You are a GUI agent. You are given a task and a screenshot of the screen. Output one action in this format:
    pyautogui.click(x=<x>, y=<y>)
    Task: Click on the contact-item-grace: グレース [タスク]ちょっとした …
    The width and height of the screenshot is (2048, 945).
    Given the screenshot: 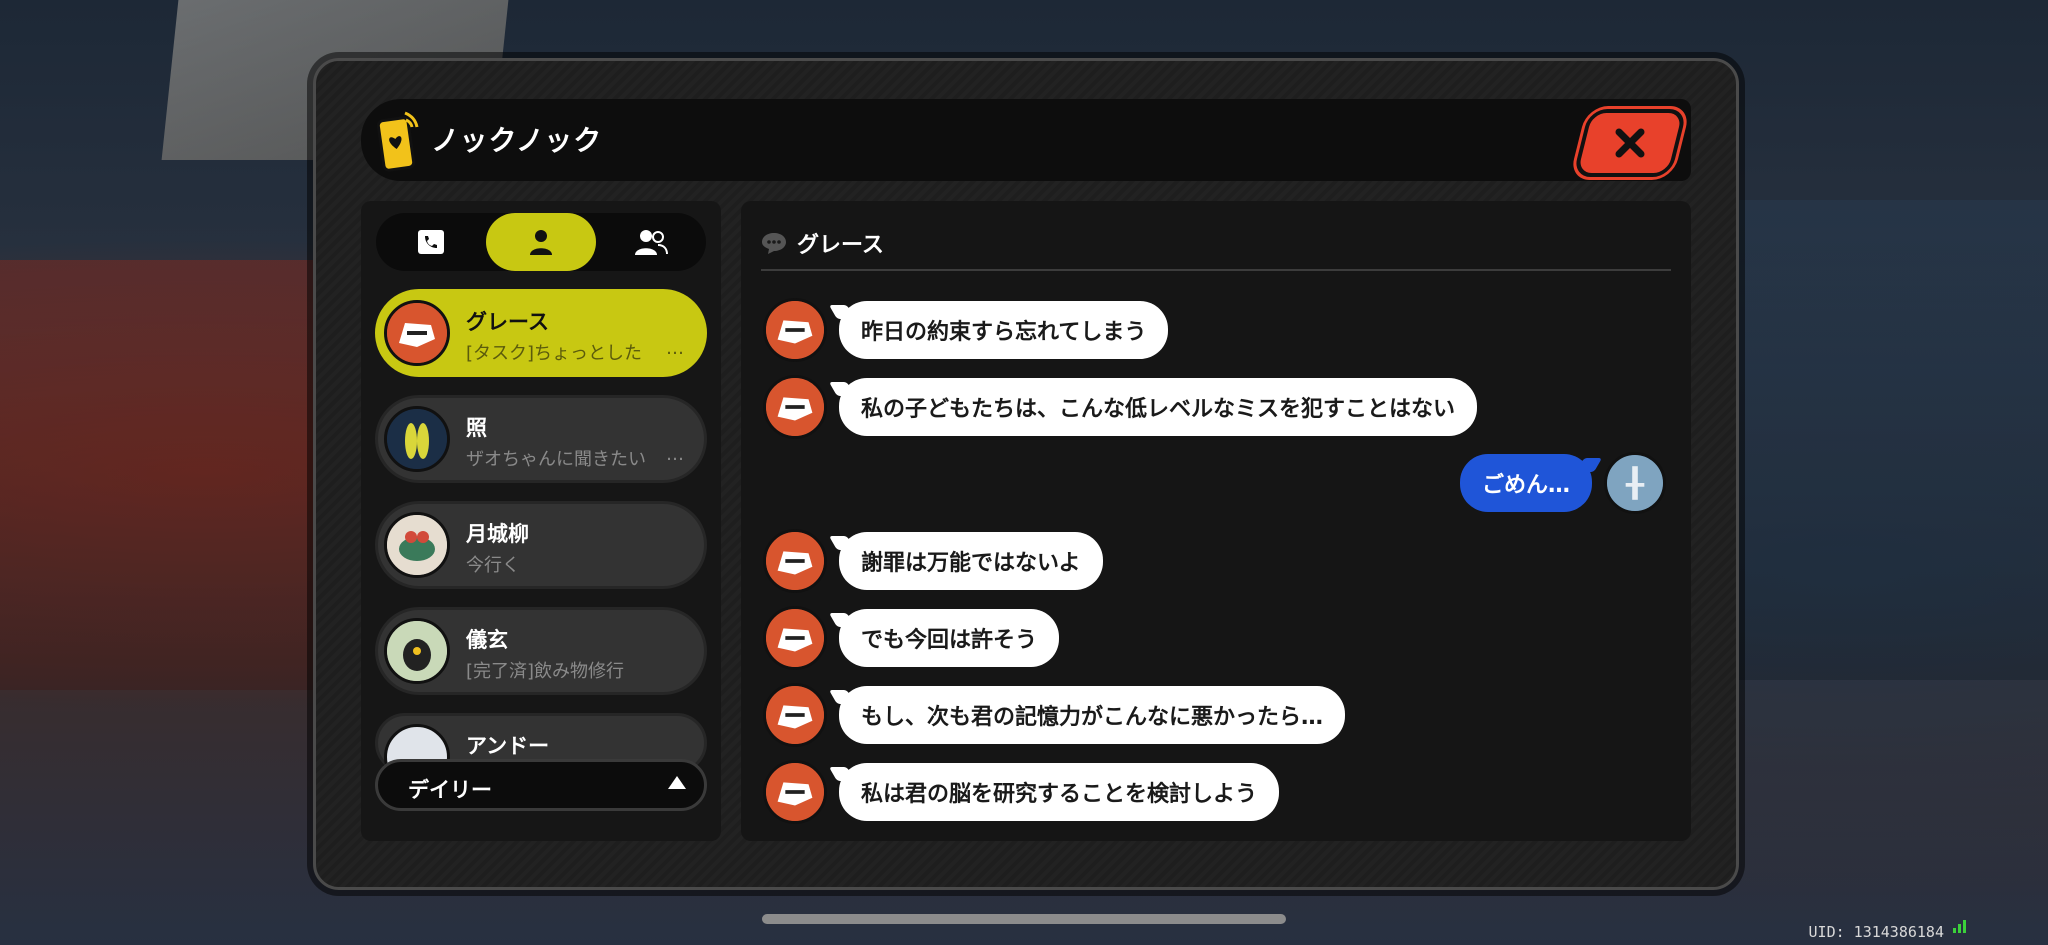 What is the action you would take?
    pyautogui.click(x=541, y=333)
    